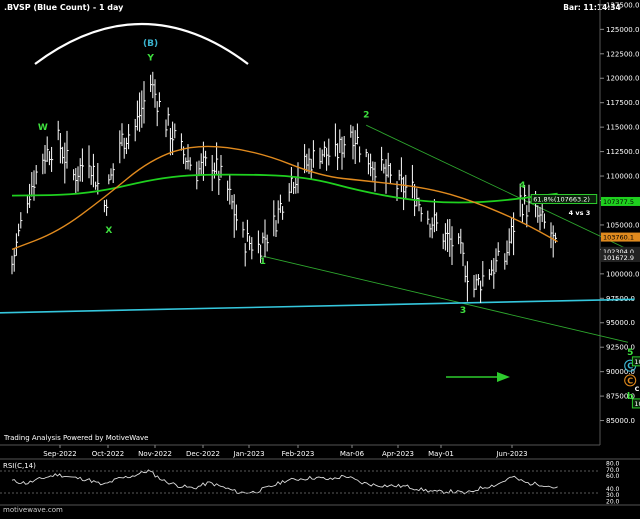 The height and width of the screenshot is (519, 640). I want to click on wave-label: X, so click(108, 231).